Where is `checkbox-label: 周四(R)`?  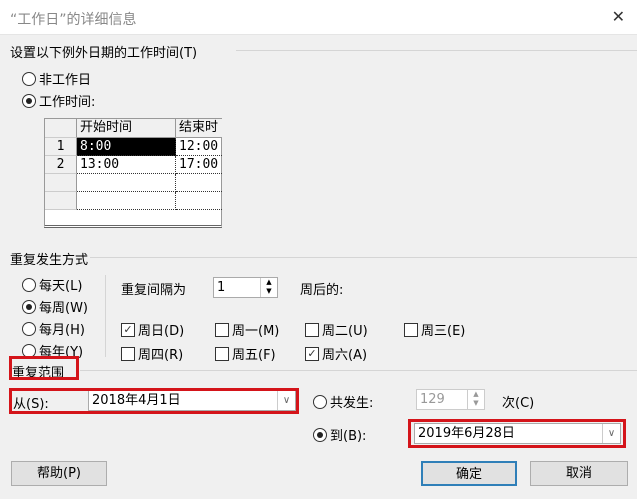
checkbox-label: 周四(R) is located at coordinates (161, 355).